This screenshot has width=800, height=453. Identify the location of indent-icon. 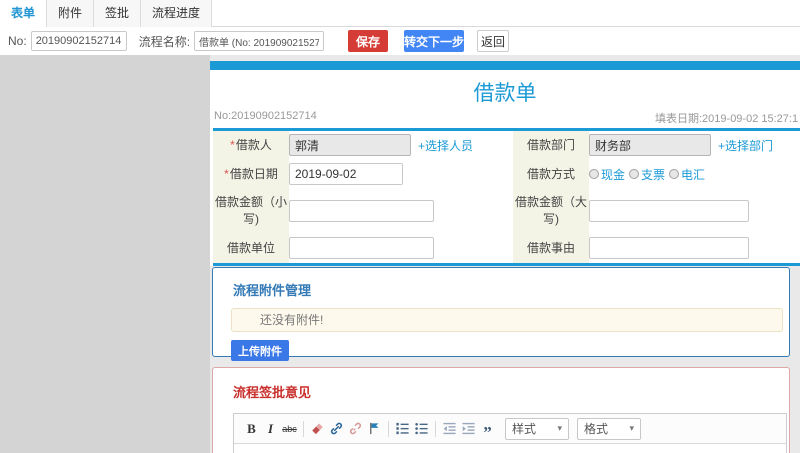
(468, 429).